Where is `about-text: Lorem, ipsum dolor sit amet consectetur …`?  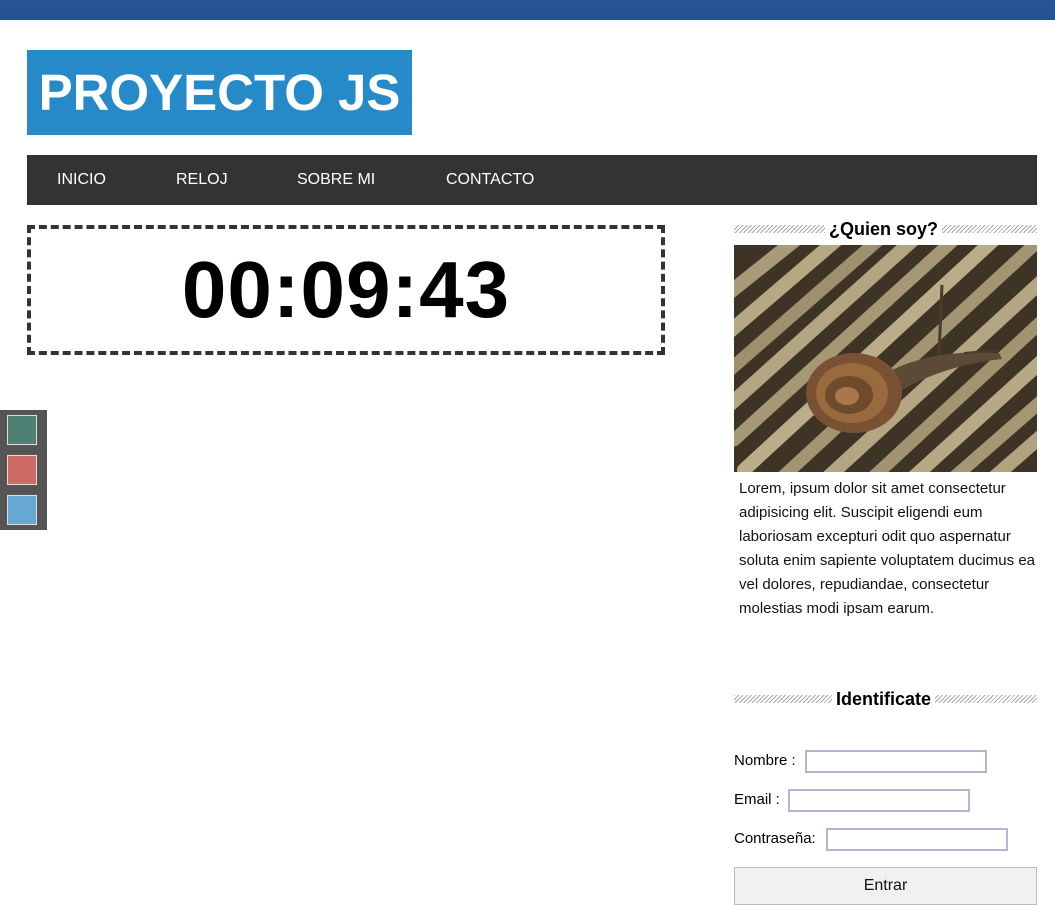 about-text: Lorem, ipsum dolor sit amet consectetur … is located at coordinates (887, 548).